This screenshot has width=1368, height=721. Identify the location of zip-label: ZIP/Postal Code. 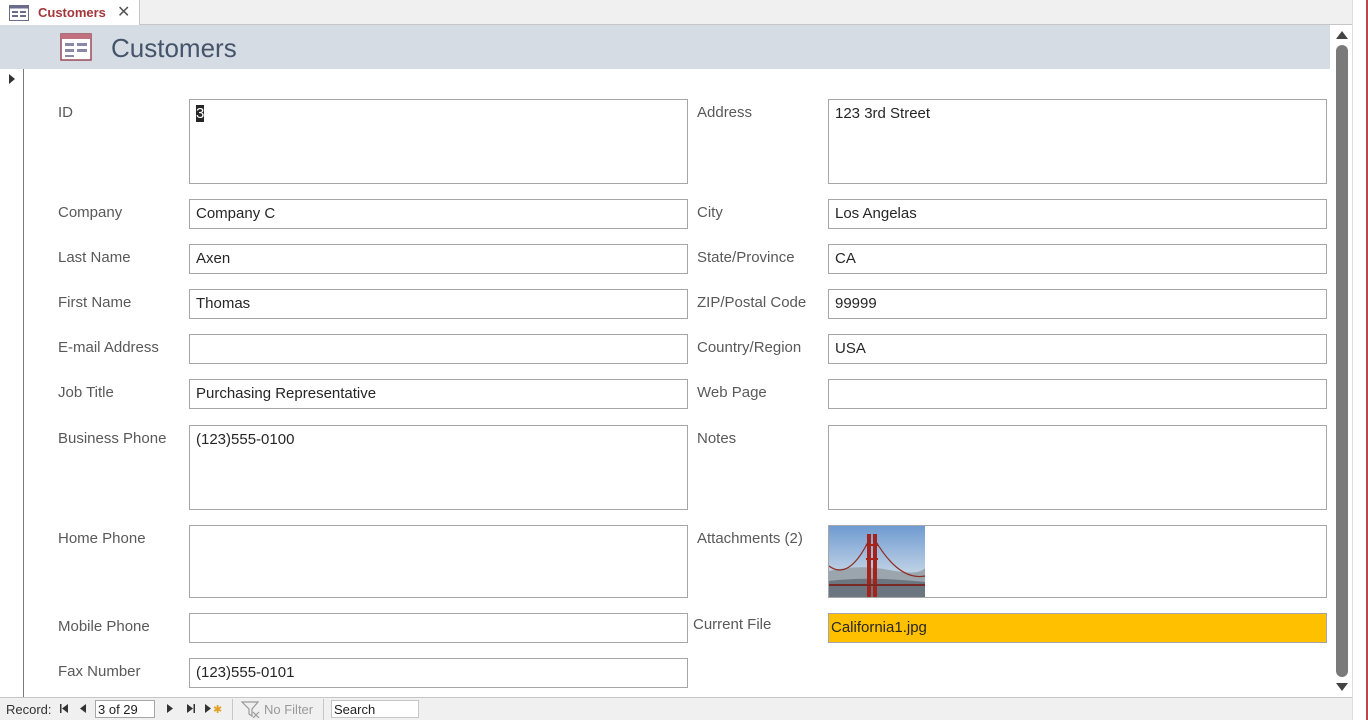
(752, 302).